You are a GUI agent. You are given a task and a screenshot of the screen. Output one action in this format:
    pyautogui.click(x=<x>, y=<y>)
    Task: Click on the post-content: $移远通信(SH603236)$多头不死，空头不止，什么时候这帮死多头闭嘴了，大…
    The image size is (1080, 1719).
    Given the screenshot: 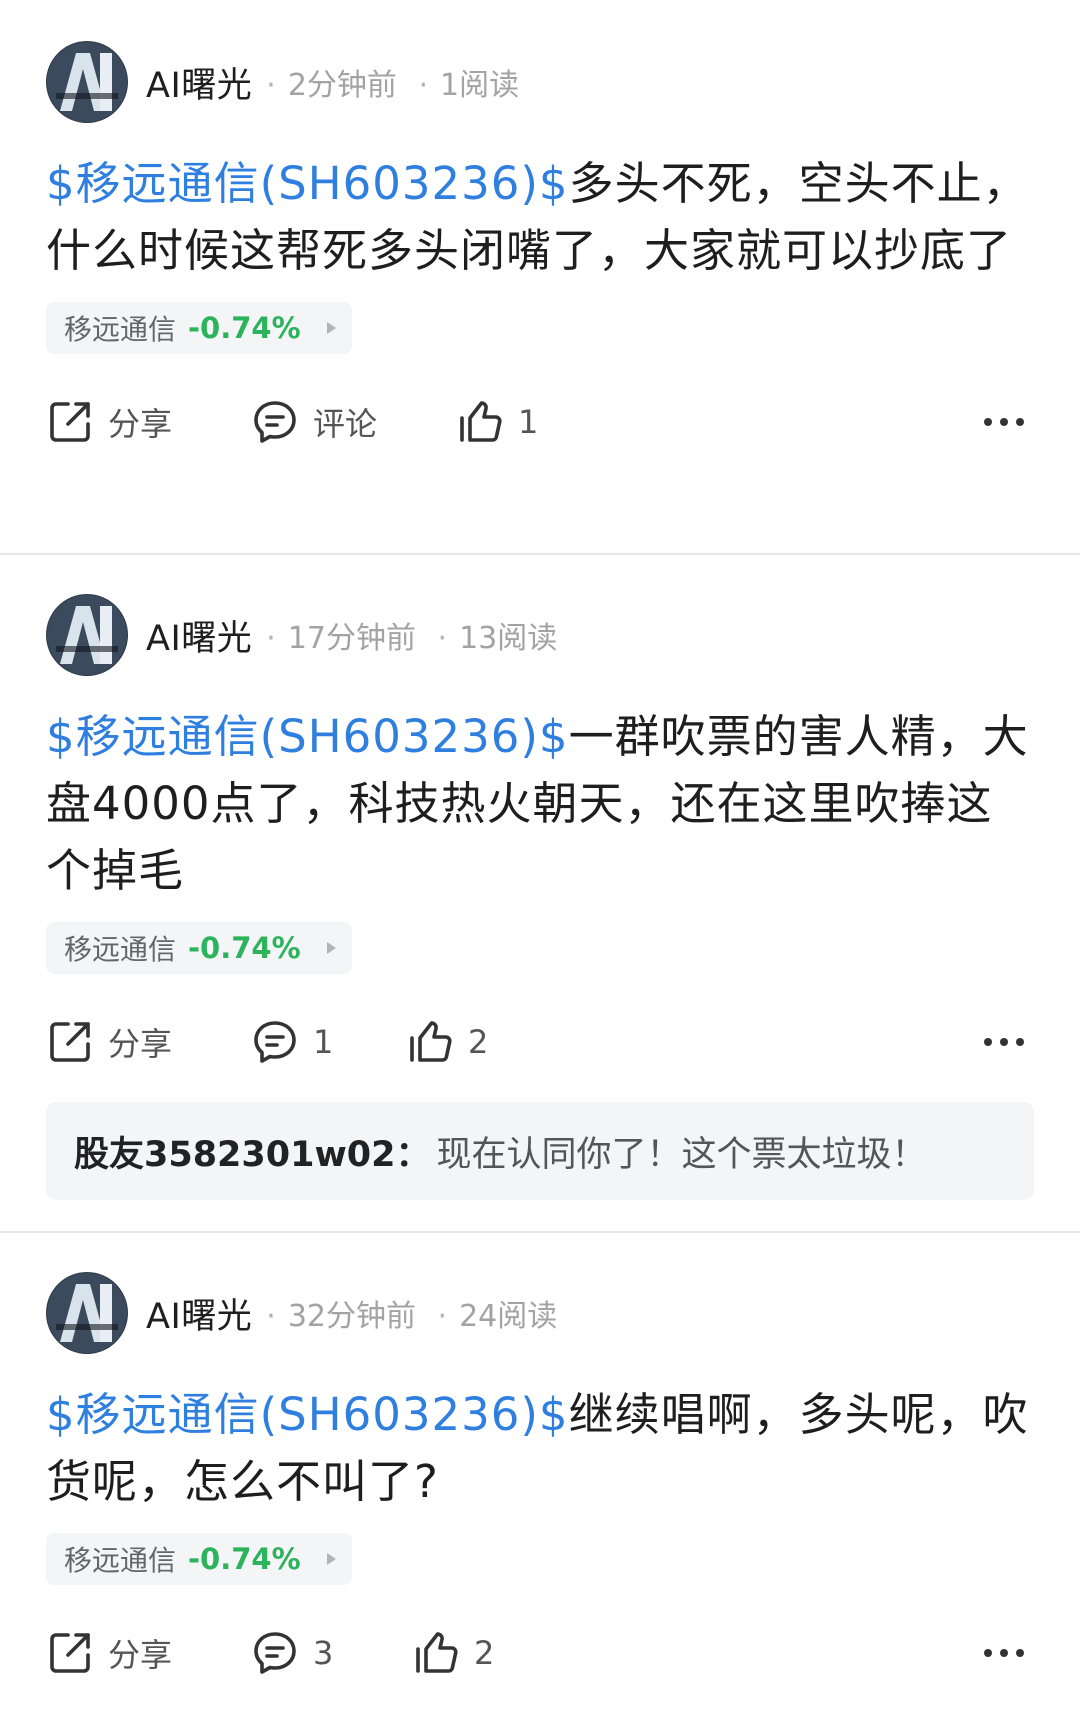 What is the action you would take?
    pyautogui.click(x=541, y=217)
    